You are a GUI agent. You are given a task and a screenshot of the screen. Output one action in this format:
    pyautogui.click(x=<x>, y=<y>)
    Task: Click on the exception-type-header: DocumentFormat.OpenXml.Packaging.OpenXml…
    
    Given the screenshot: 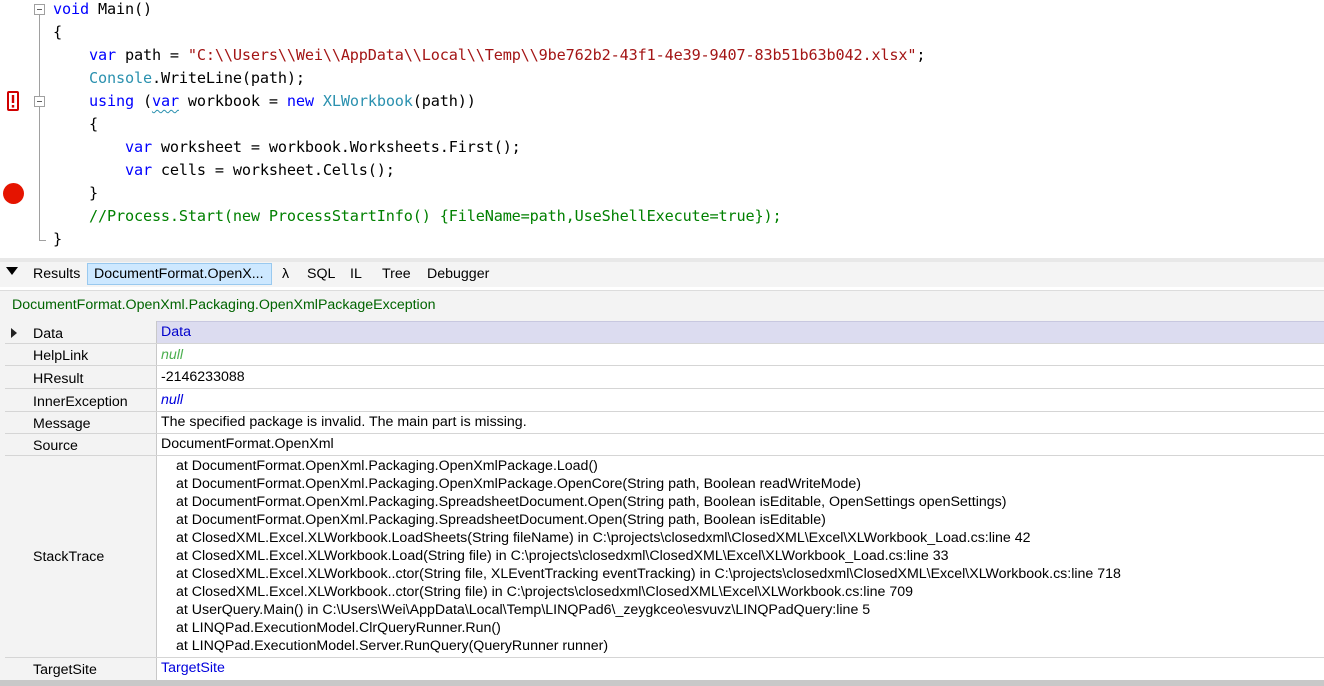 What is the action you would take?
    pyautogui.click(x=662, y=305)
    